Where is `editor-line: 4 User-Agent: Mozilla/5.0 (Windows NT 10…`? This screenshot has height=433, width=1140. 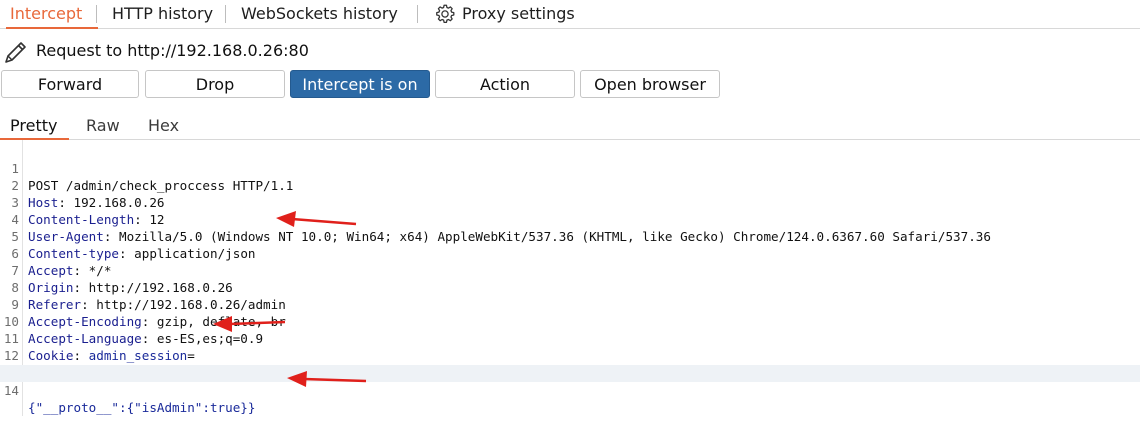 editor-line: 4 User-Agent: Mozilla/5.0 (Windows NT 10… is located at coordinates (570, 219).